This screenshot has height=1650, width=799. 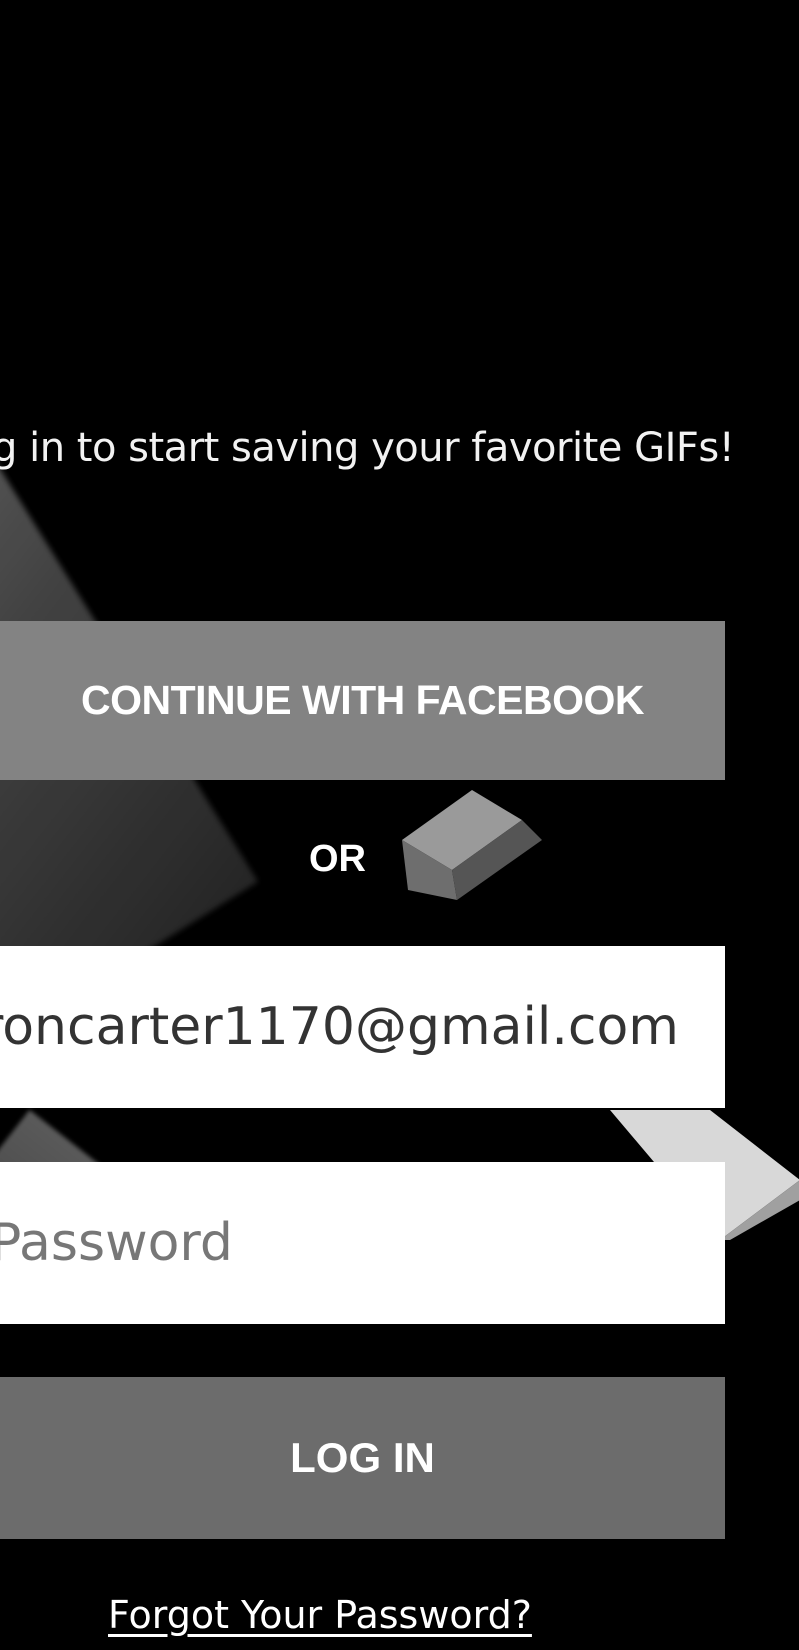 I want to click on forgot-password-link: Forgot Your Password?, so click(x=320, y=1615).